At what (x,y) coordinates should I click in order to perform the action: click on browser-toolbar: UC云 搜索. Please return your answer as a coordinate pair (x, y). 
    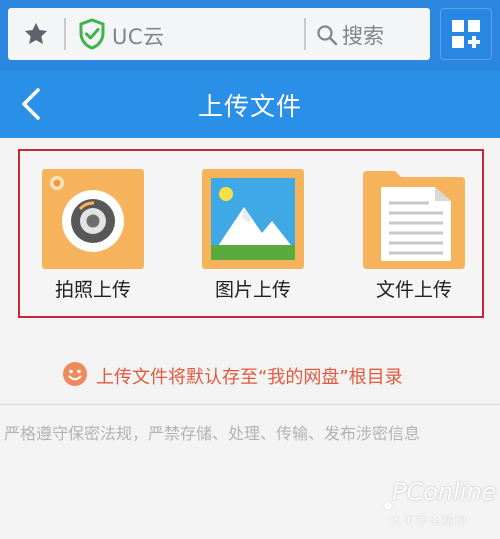
    Looking at the image, I should click on (250, 35).